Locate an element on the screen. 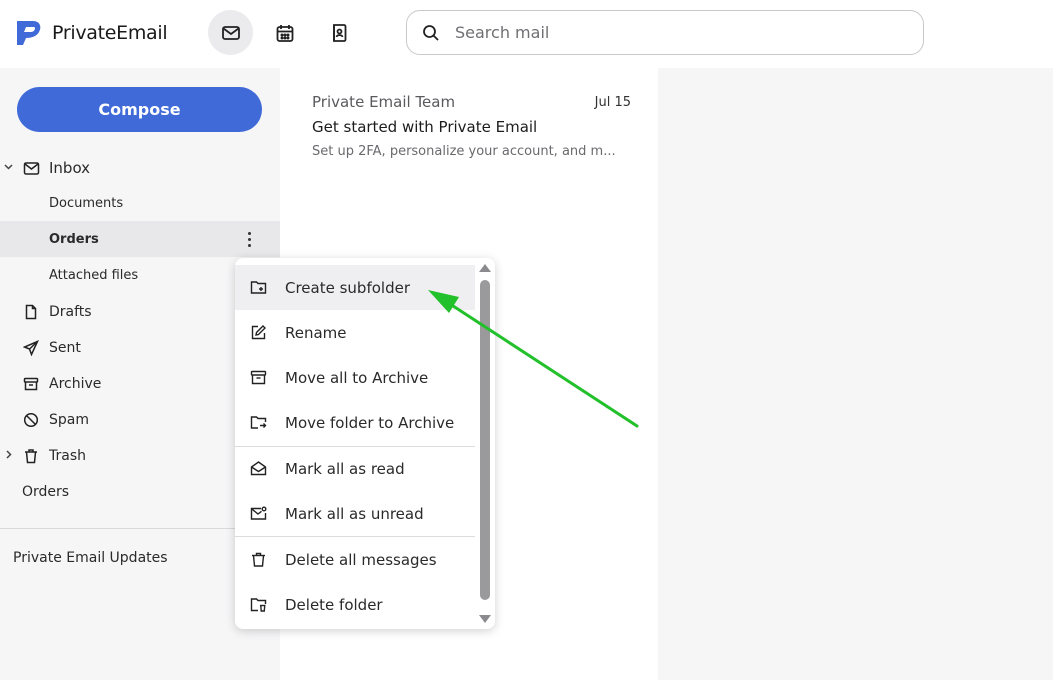 The image size is (1053, 680). menu-item-label: Delete folder is located at coordinates (334, 604).